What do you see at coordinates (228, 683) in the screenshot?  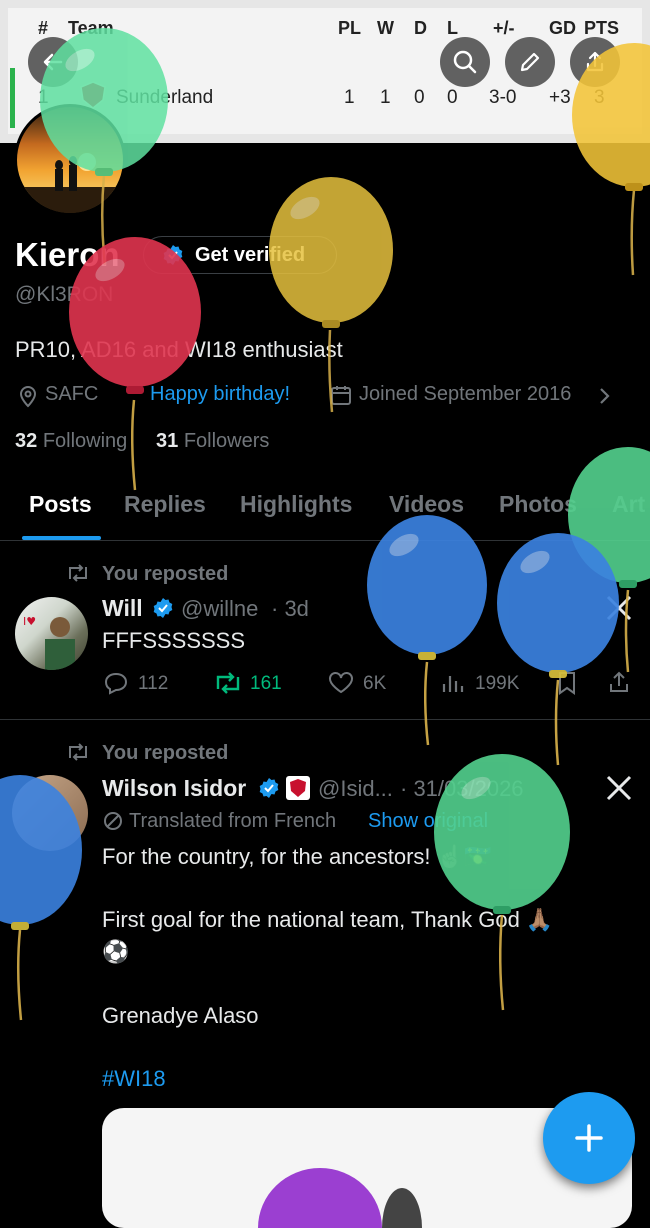 I see `repost-action-icon` at bounding box center [228, 683].